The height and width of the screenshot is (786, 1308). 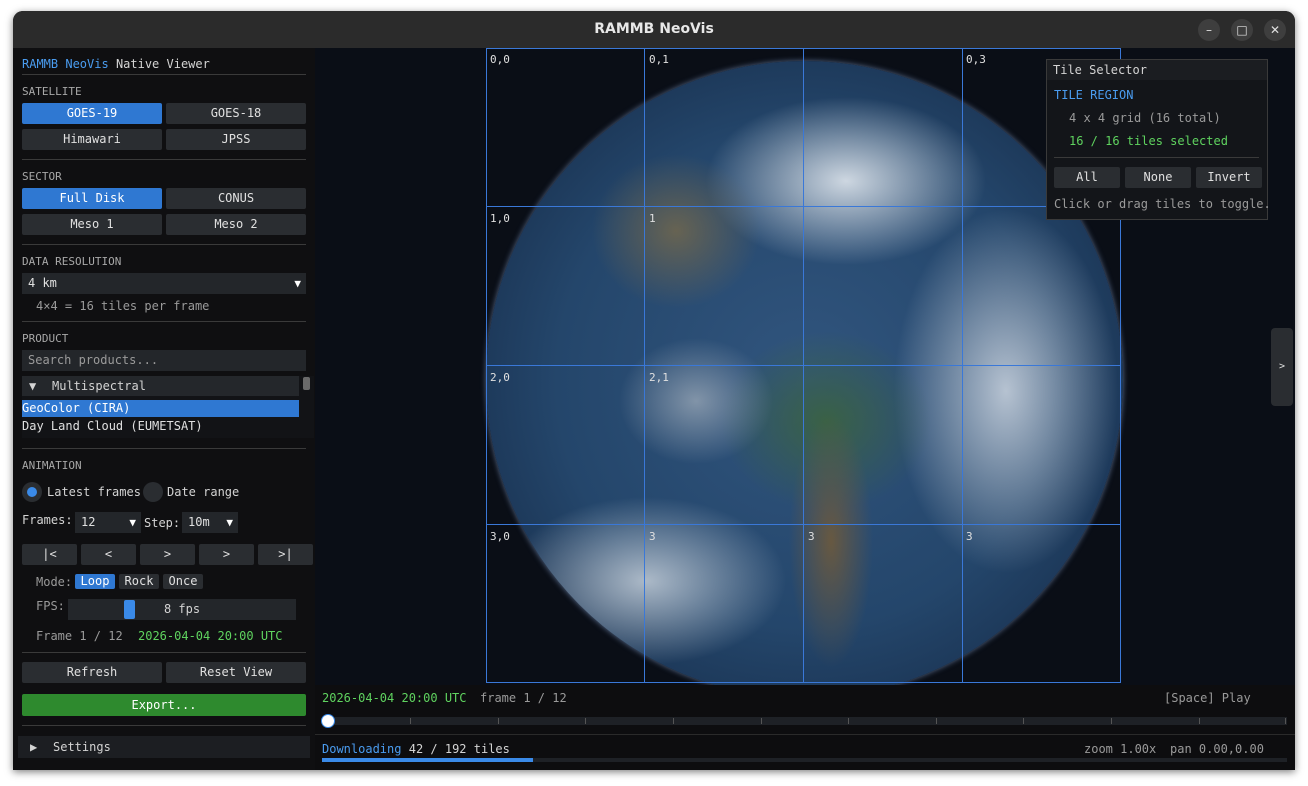 What do you see at coordinates (139, 581) in the screenshot?
I see `mode-rock-button: Rock` at bounding box center [139, 581].